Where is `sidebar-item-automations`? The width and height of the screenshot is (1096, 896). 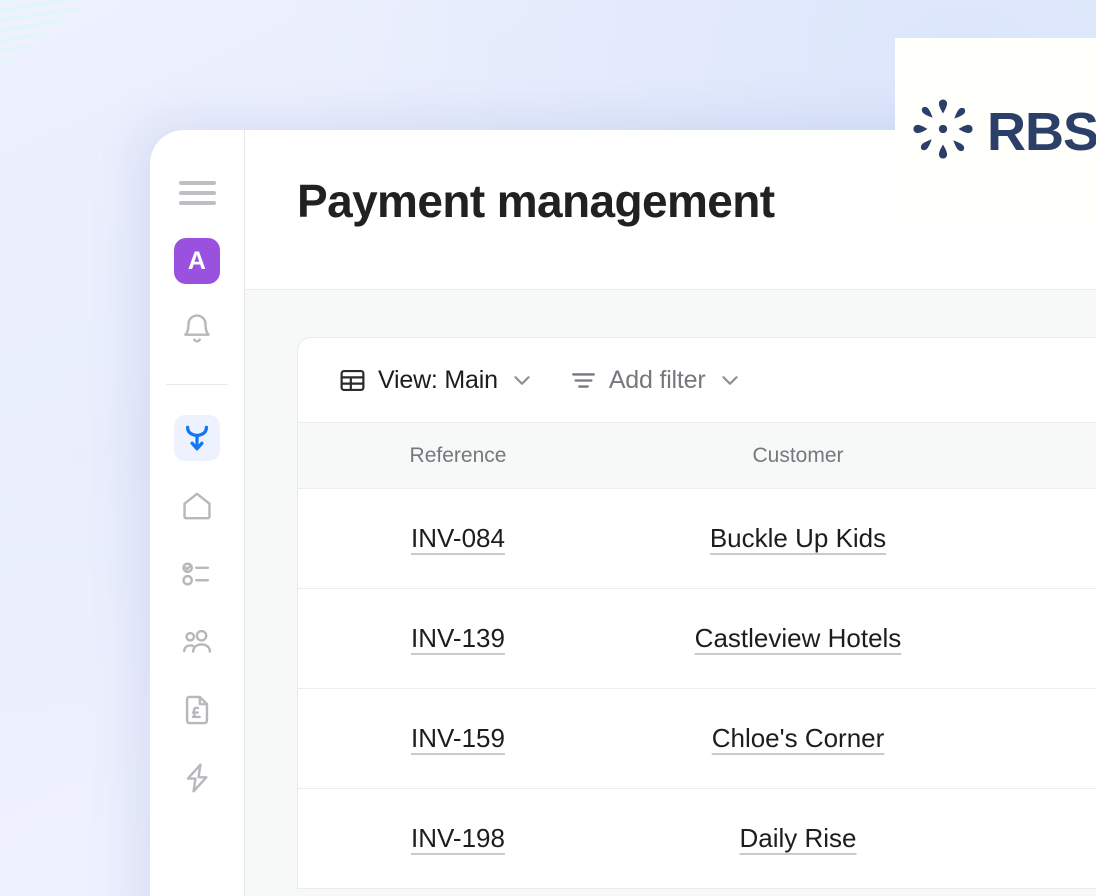
sidebar-item-automations is located at coordinates (197, 778).